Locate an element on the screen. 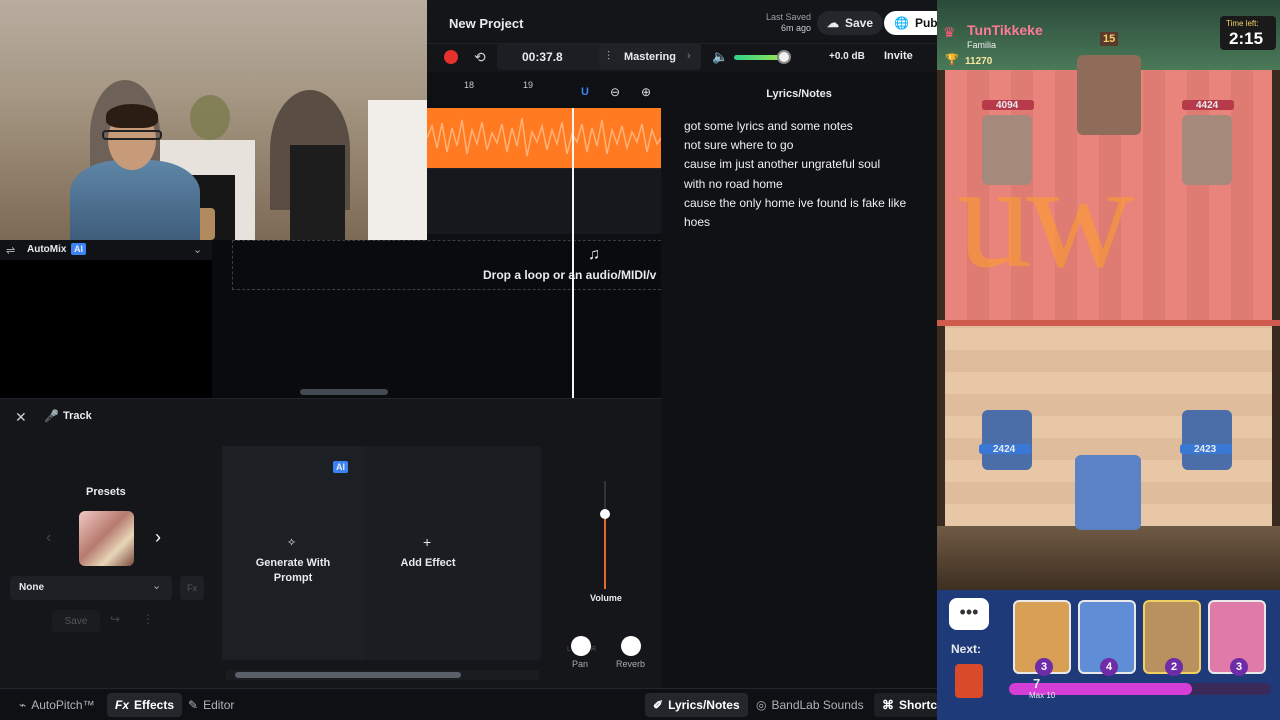 The image size is (1280, 720). hand-card: 4 is located at coordinates (1107, 638).